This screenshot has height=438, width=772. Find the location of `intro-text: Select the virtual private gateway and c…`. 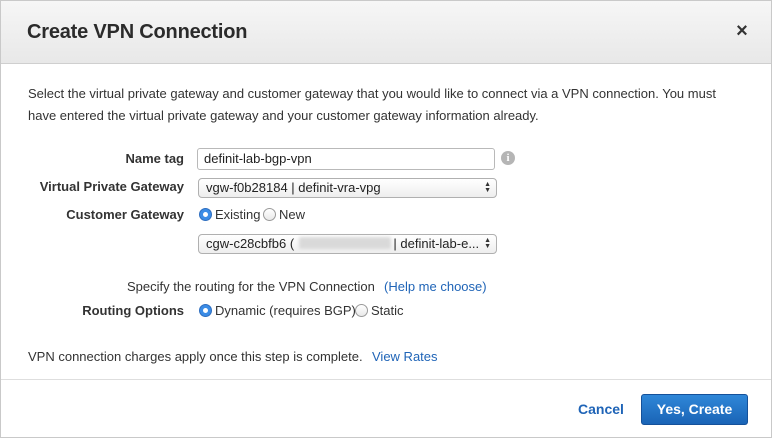

intro-text: Select the virtual private gateway and c… is located at coordinates (372, 104).